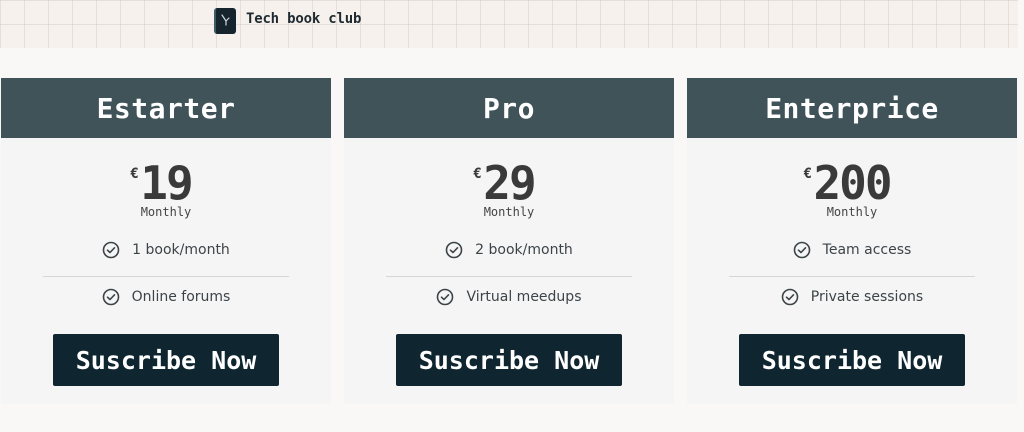  I want to click on feature-label: Virtual meedups, so click(524, 297).